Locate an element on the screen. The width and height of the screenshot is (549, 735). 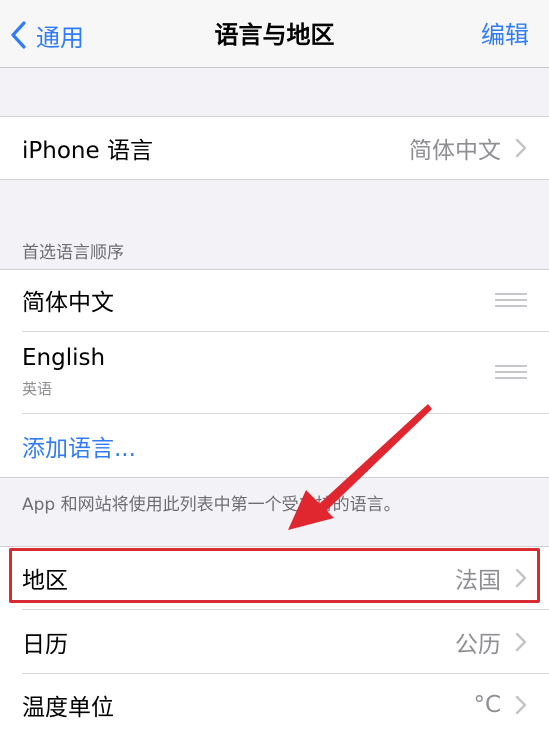
iphone-language-row: iPhone 语言 简体中文 is located at coordinates (274, 148).